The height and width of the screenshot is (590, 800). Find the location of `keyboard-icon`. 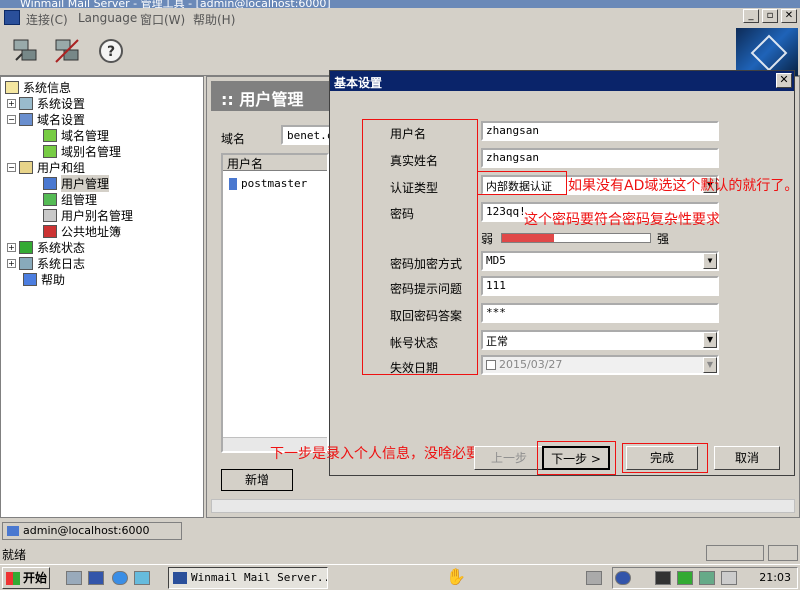

keyboard-icon is located at coordinates (594, 578).